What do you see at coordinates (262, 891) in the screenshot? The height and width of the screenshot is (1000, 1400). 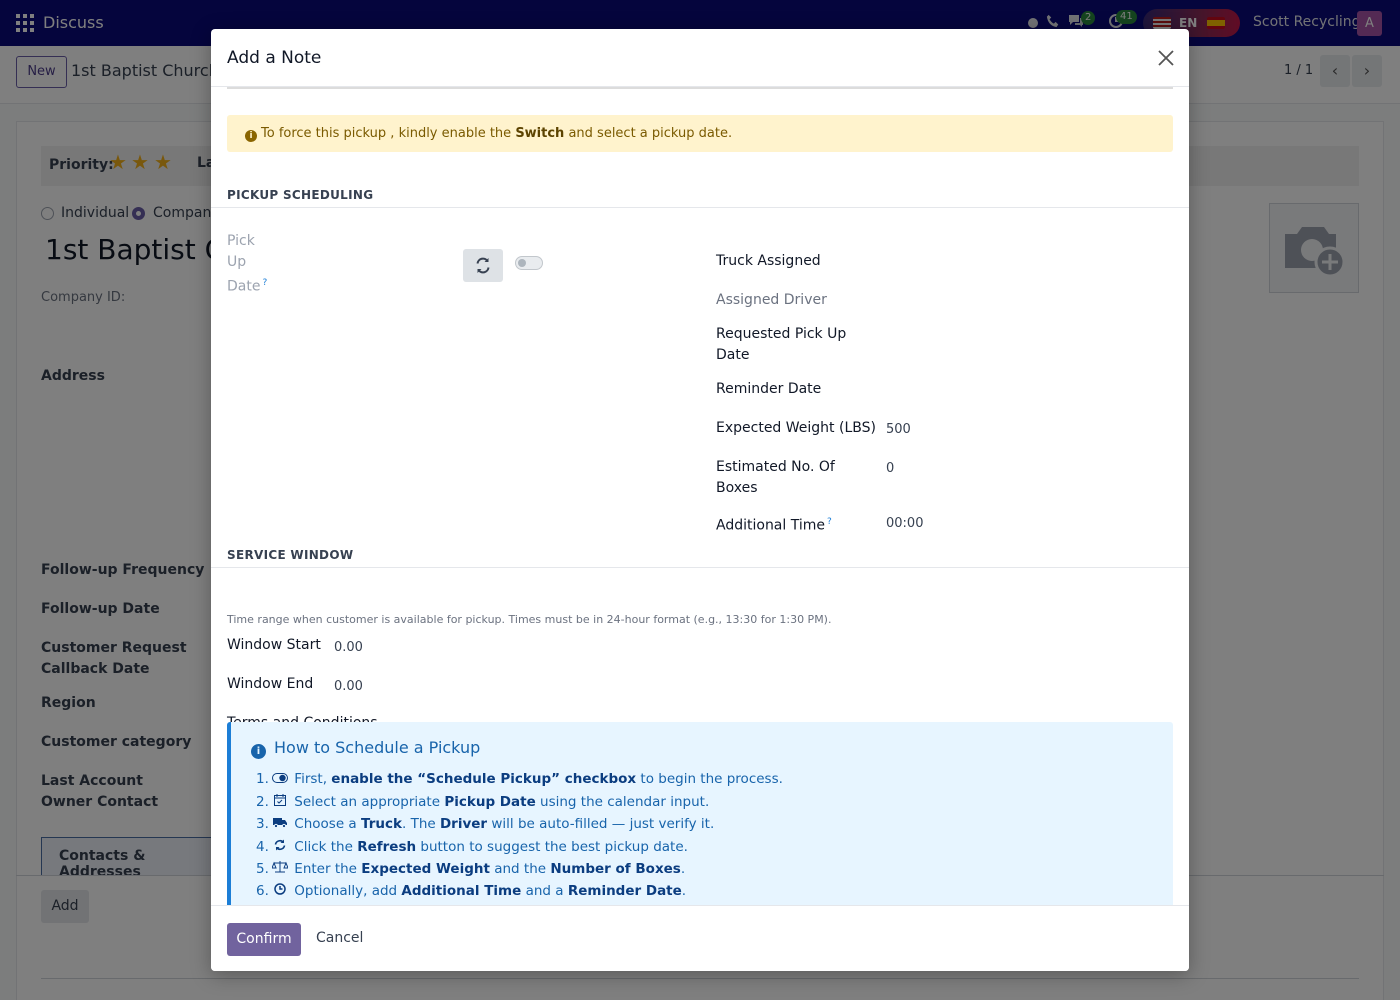 I see `step-number: 6.` at bounding box center [262, 891].